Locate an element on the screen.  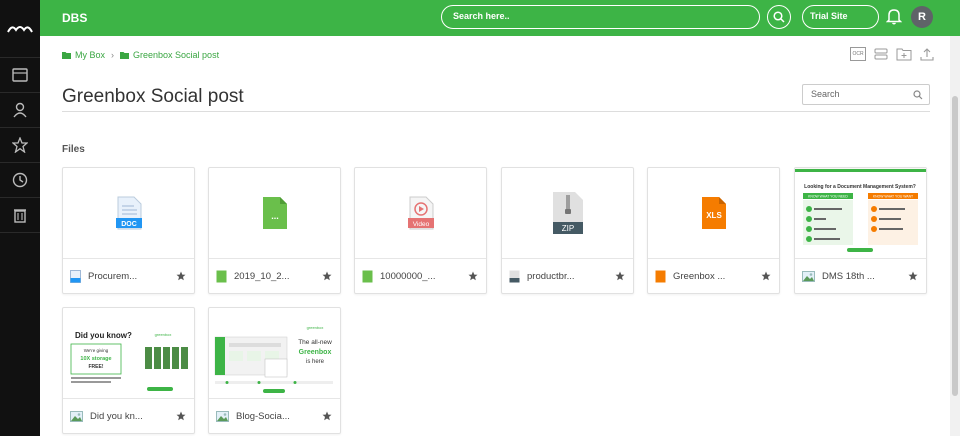
upload-icon is located at coordinates (927, 54).